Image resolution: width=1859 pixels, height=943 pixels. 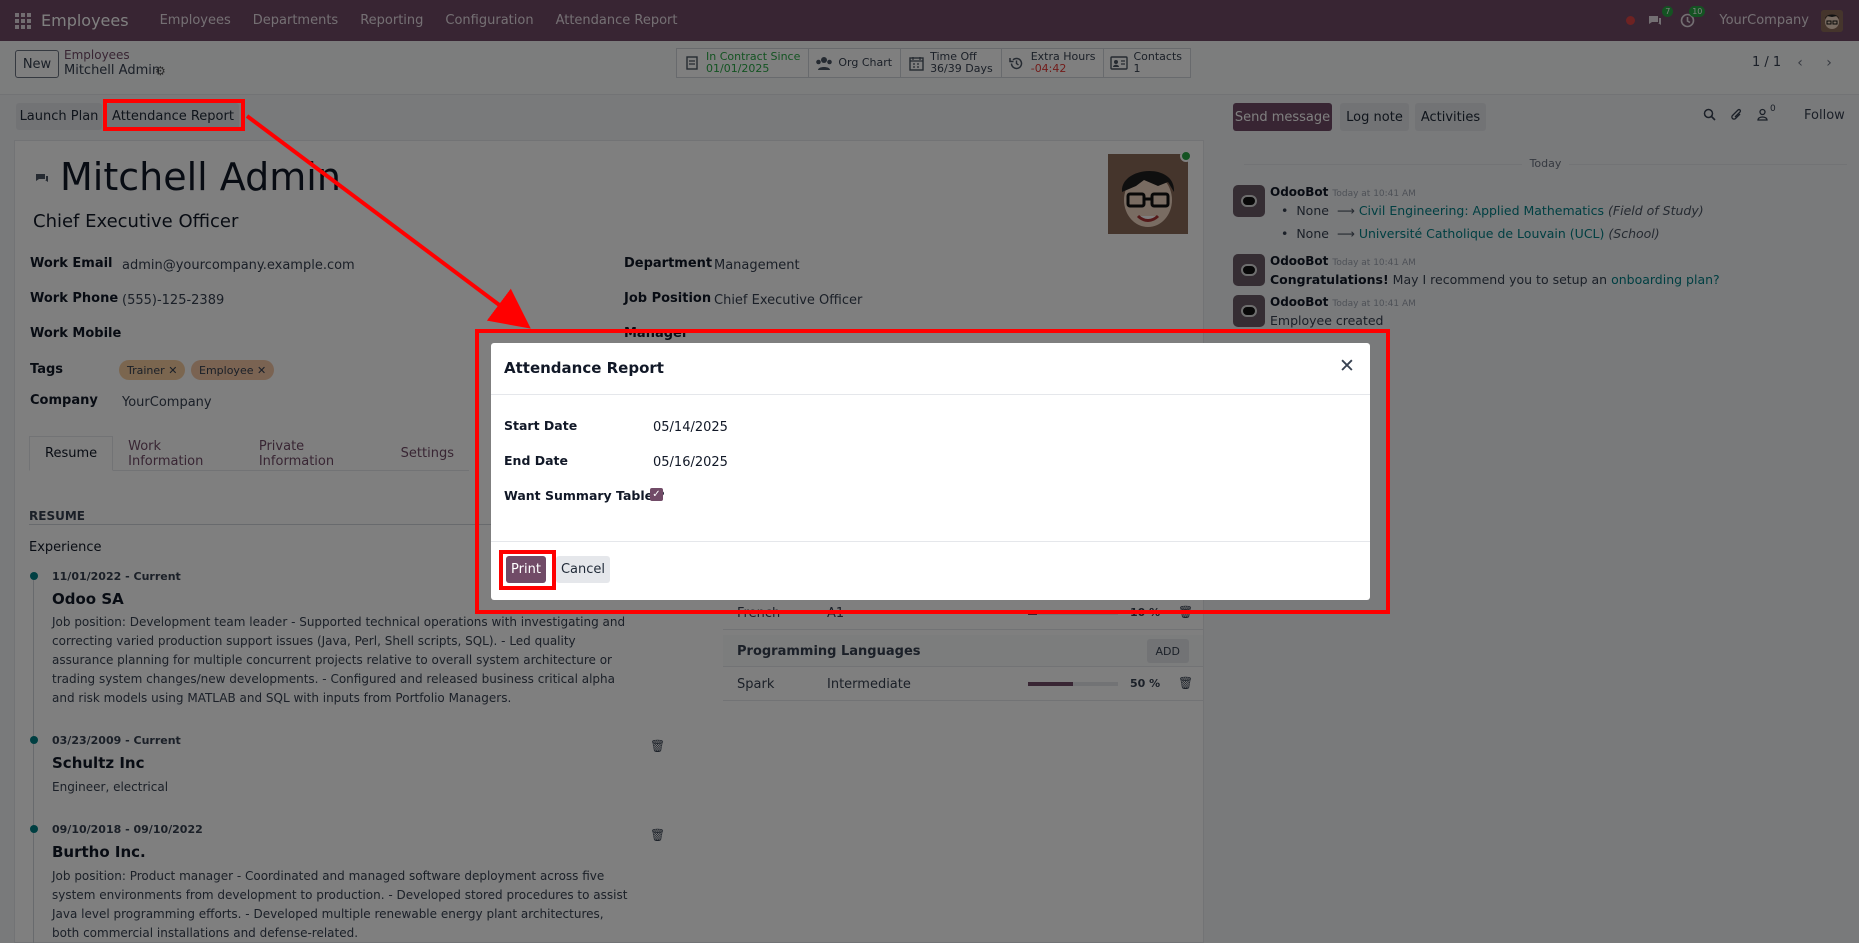 What do you see at coordinates (174, 115) in the screenshot?
I see `highlight-attendance-report-button` at bounding box center [174, 115].